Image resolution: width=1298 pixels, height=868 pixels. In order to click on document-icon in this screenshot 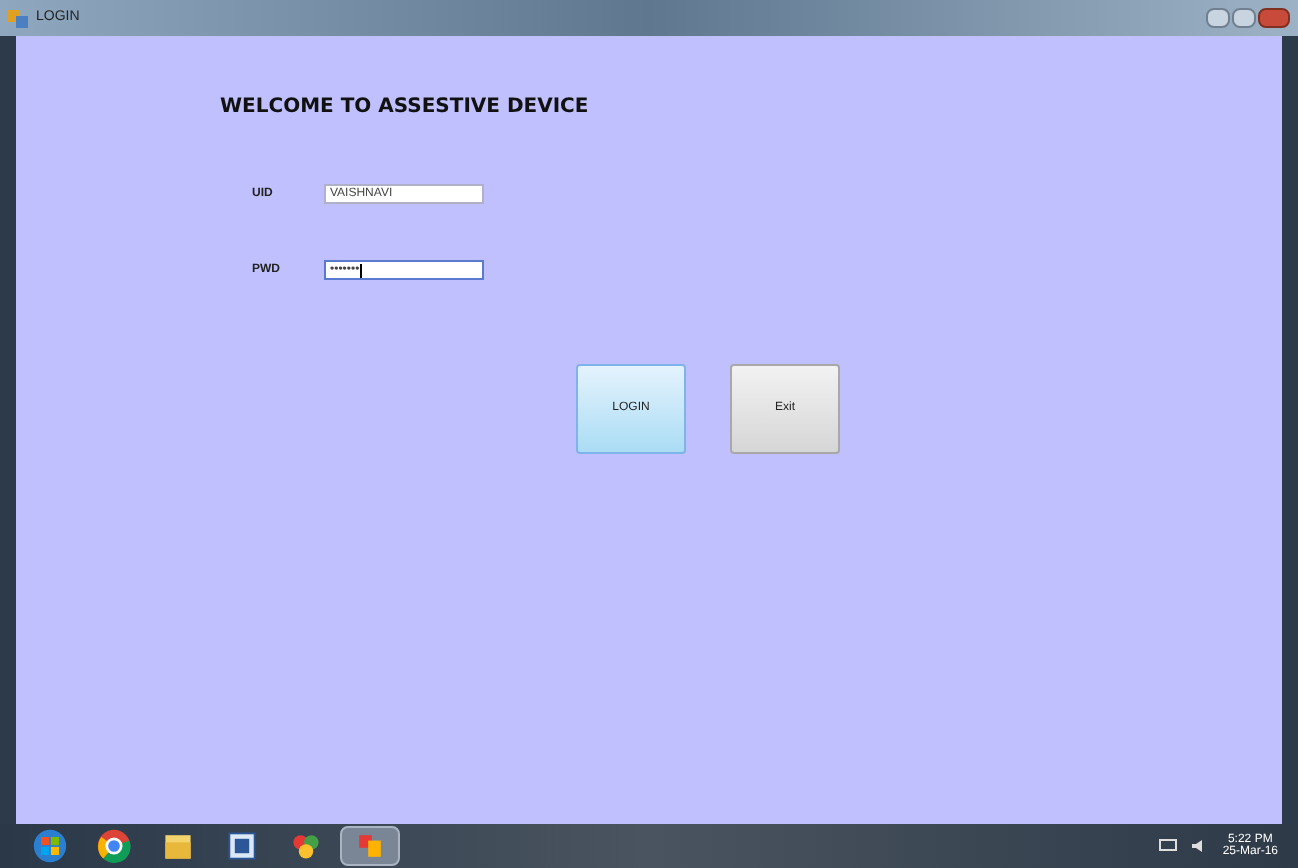, I will do `click(242, 846)`.